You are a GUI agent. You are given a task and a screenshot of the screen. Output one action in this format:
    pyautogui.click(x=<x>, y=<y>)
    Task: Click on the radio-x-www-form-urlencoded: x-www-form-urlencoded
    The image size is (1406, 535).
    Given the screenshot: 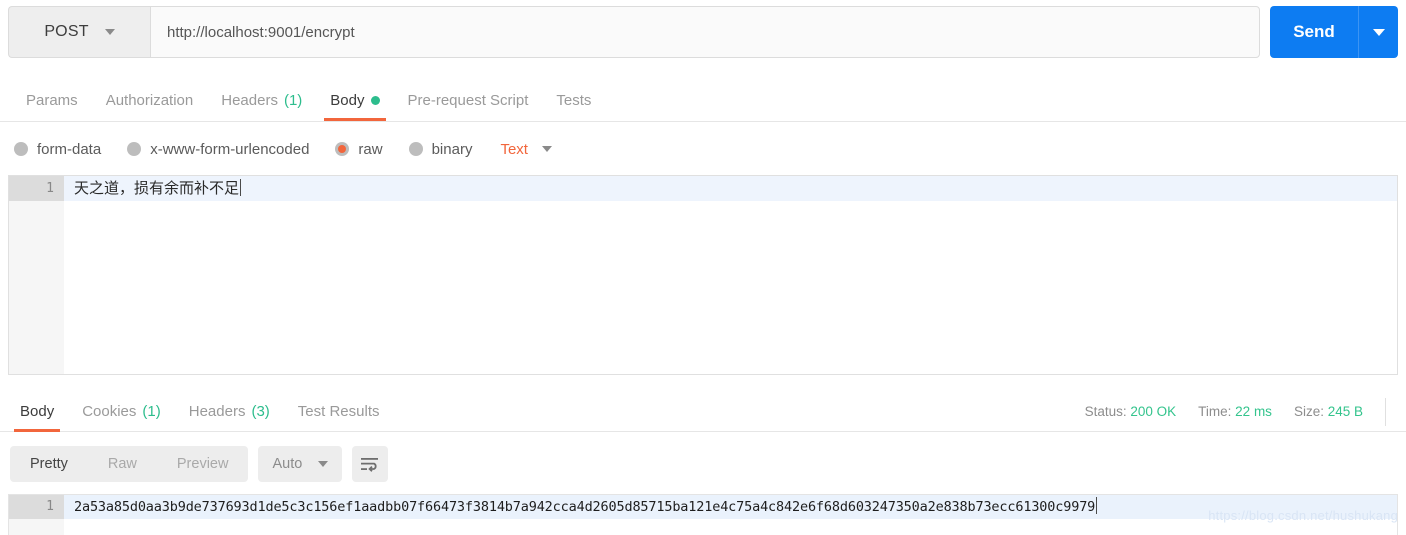 What is the action you would take?
    pyautogui.click(x=218, y=149)
    